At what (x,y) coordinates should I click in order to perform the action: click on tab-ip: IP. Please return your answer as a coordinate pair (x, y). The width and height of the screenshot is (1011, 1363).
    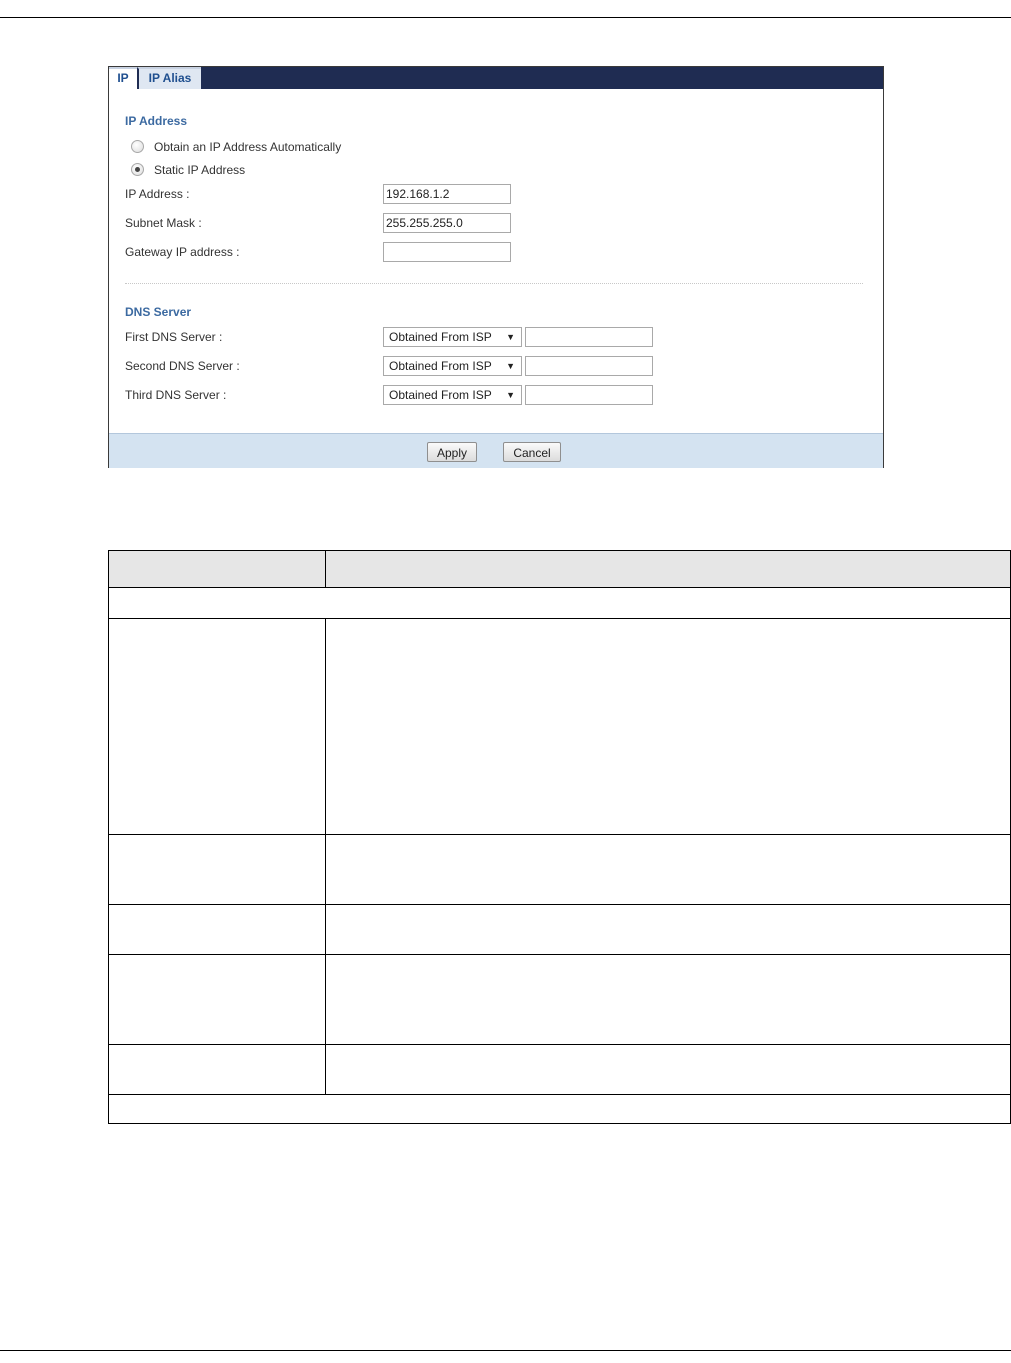
    Looking at the image, I should click on (123, 78).